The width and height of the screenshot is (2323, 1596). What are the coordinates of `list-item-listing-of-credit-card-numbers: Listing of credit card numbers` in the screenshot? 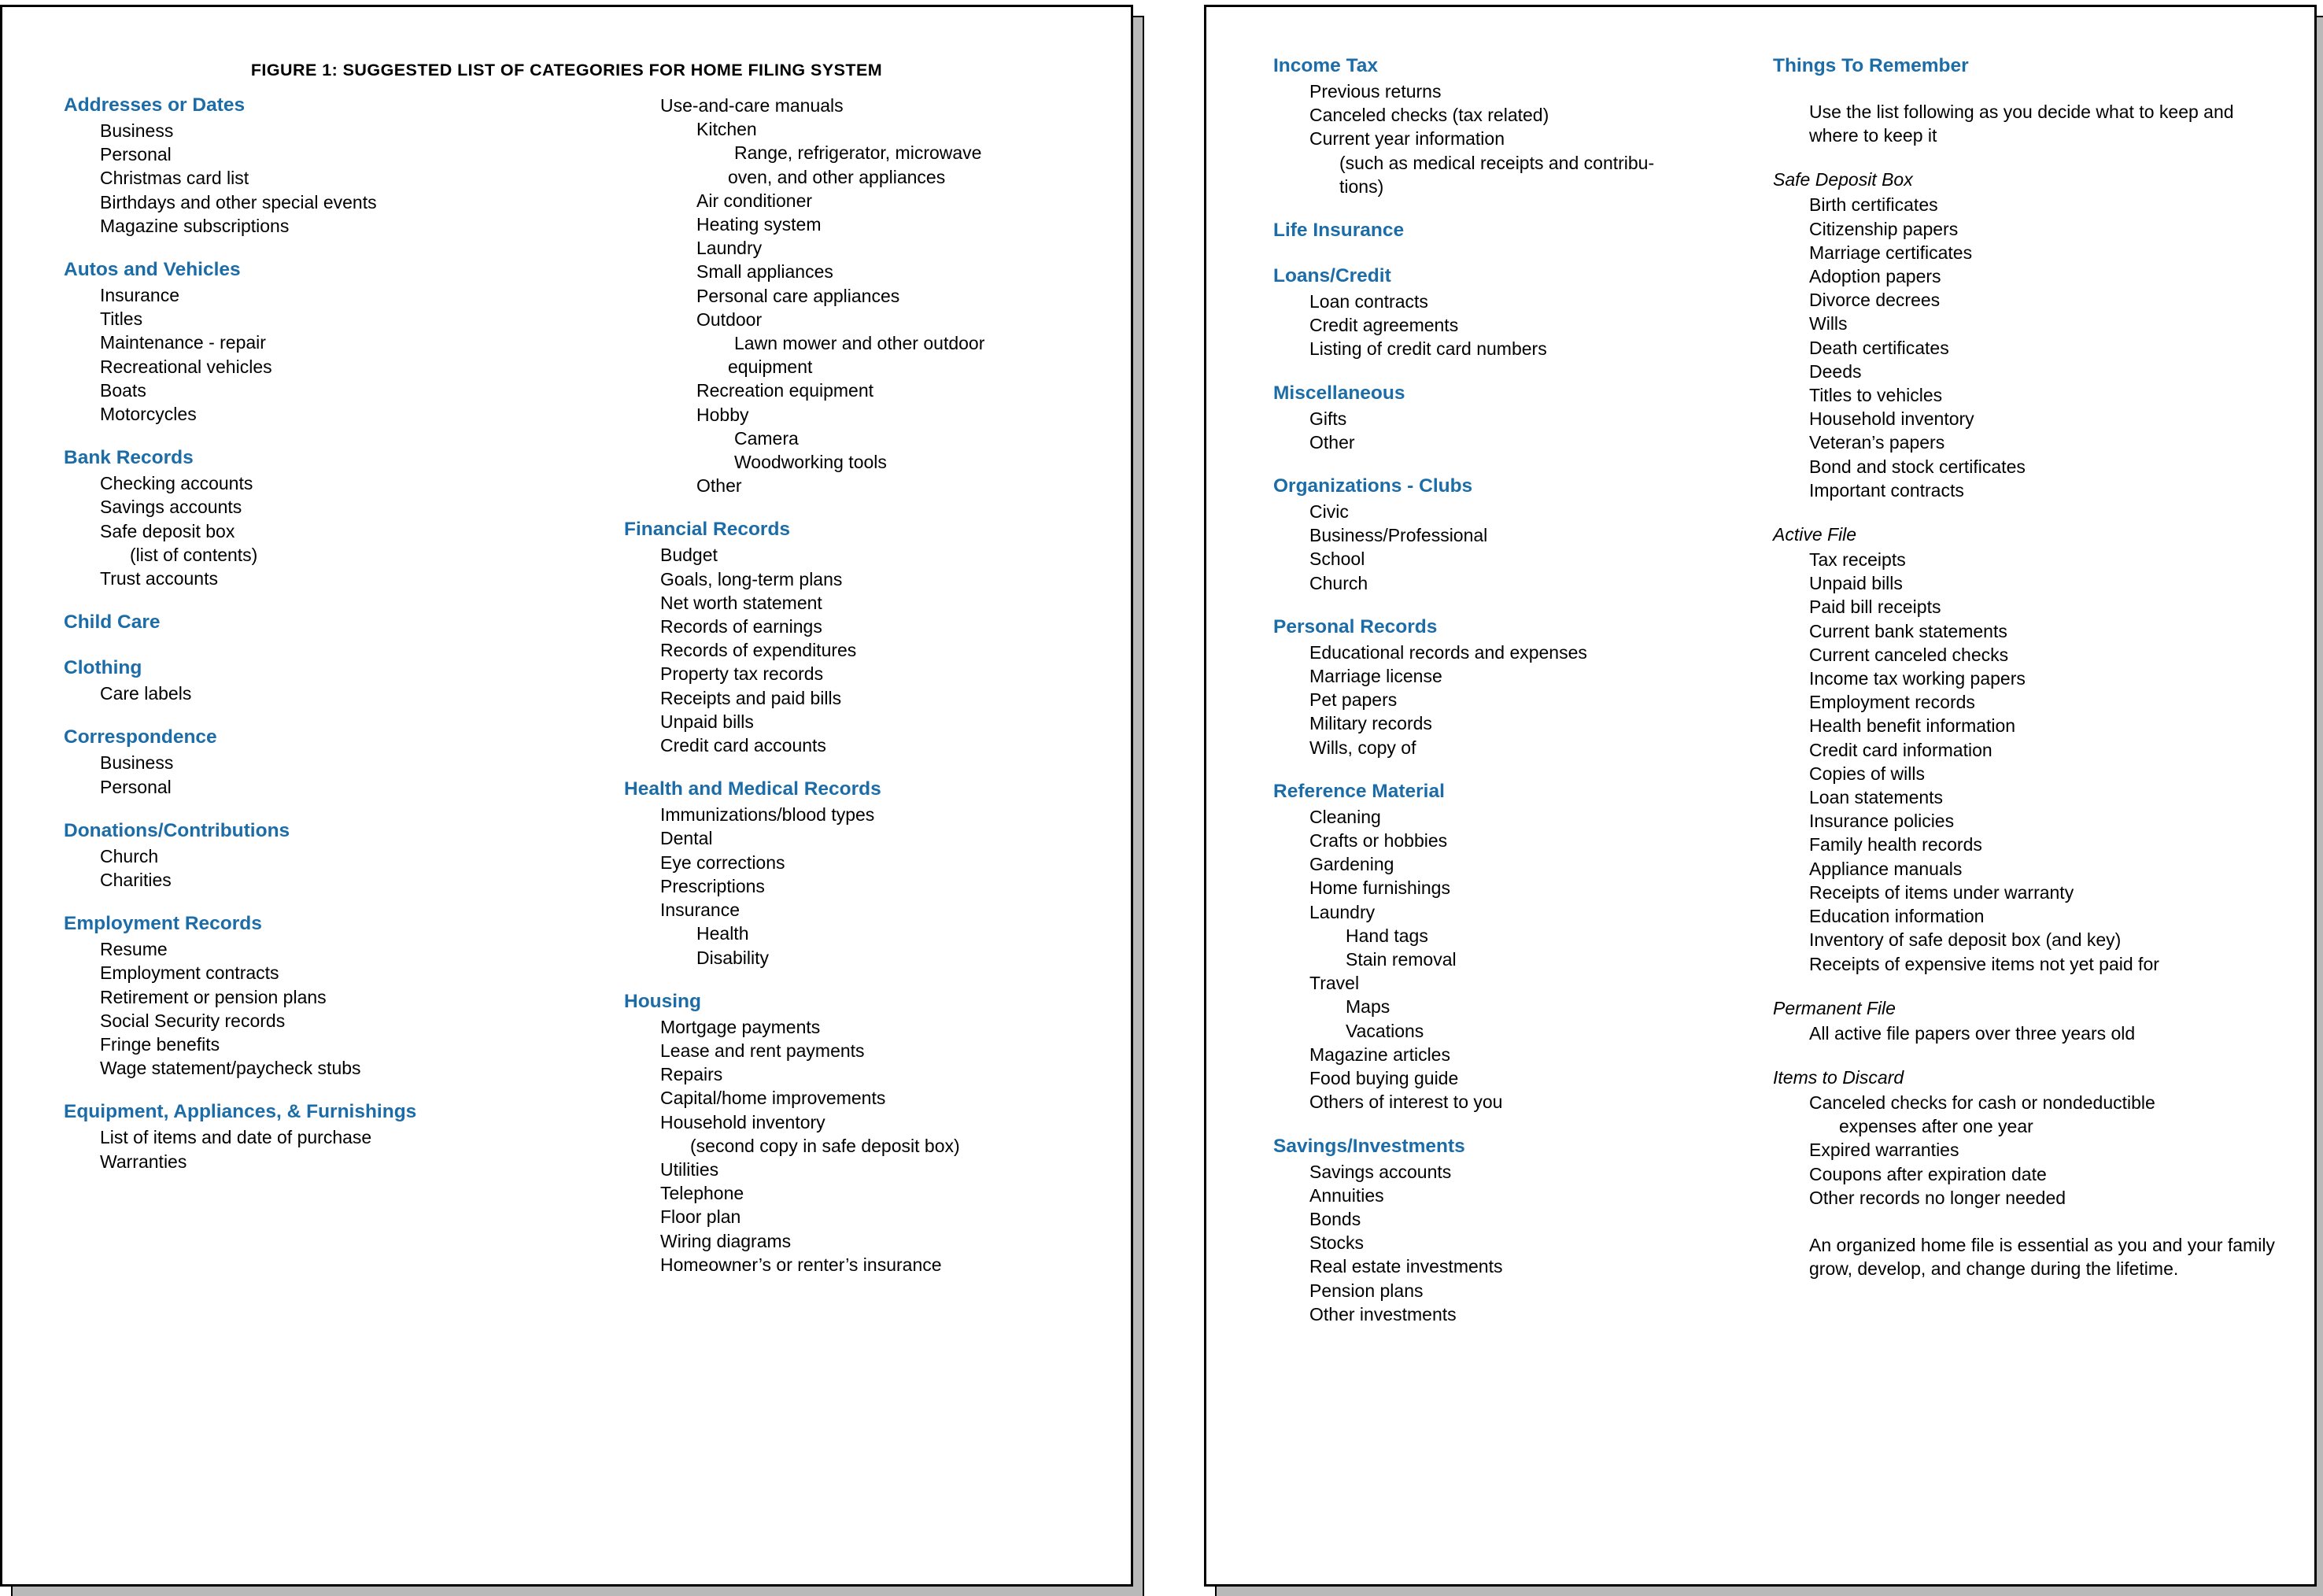 It's located at (1428, 349).